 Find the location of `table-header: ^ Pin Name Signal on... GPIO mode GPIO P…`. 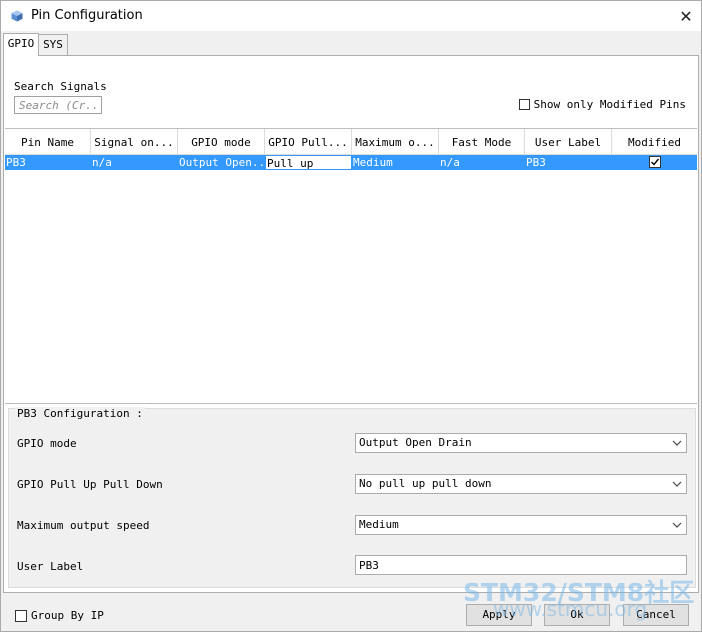

table-header: ^ Pin Name Signal on... GPIO mode GPIO P… is located at coordinates (351, 142).